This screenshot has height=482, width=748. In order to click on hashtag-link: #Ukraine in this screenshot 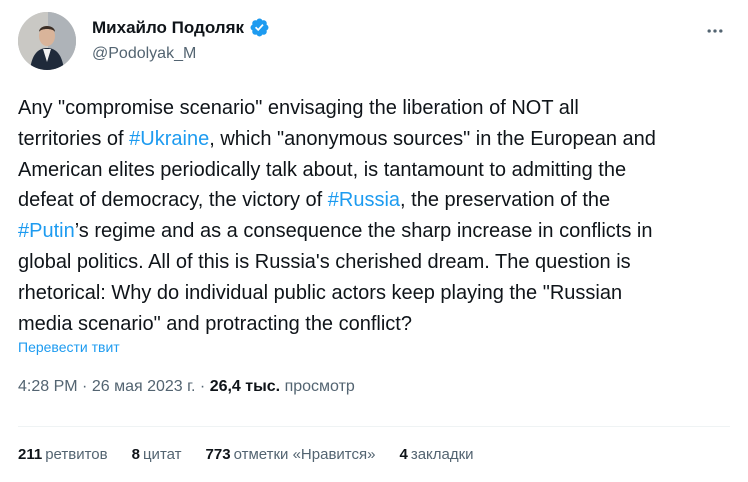, I will do `click(169, 139)`.